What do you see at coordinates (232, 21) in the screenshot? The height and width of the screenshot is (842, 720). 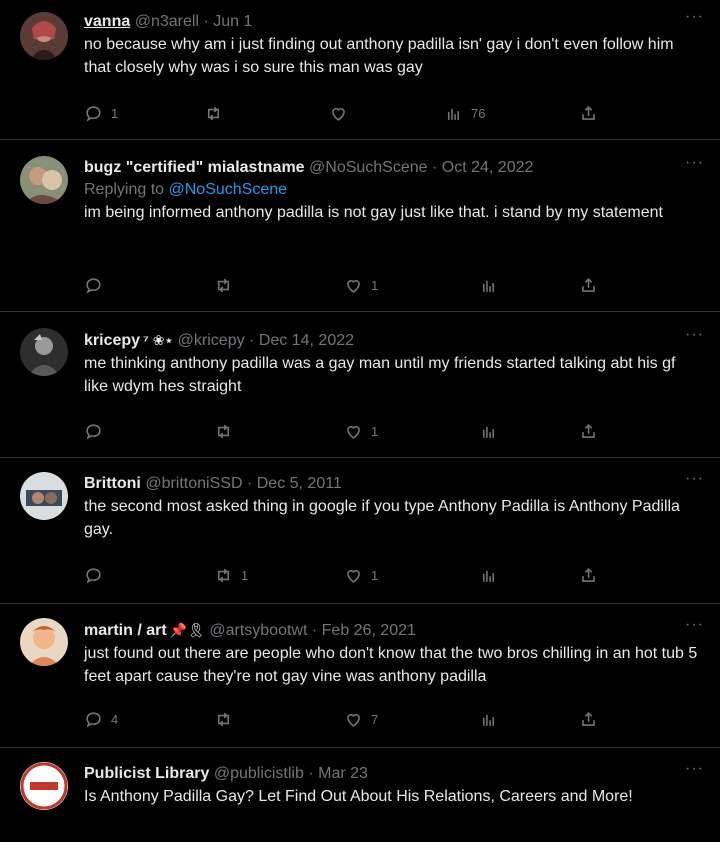 I see `tweet-date: Jun 1` at bounding box center [232, 21].